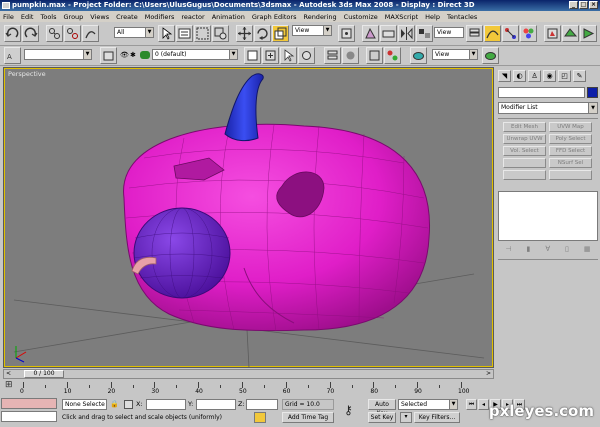 This screenshot has height=427, width=600. I want to click on menu-maxscript: MAXScript, so click(401, 17).